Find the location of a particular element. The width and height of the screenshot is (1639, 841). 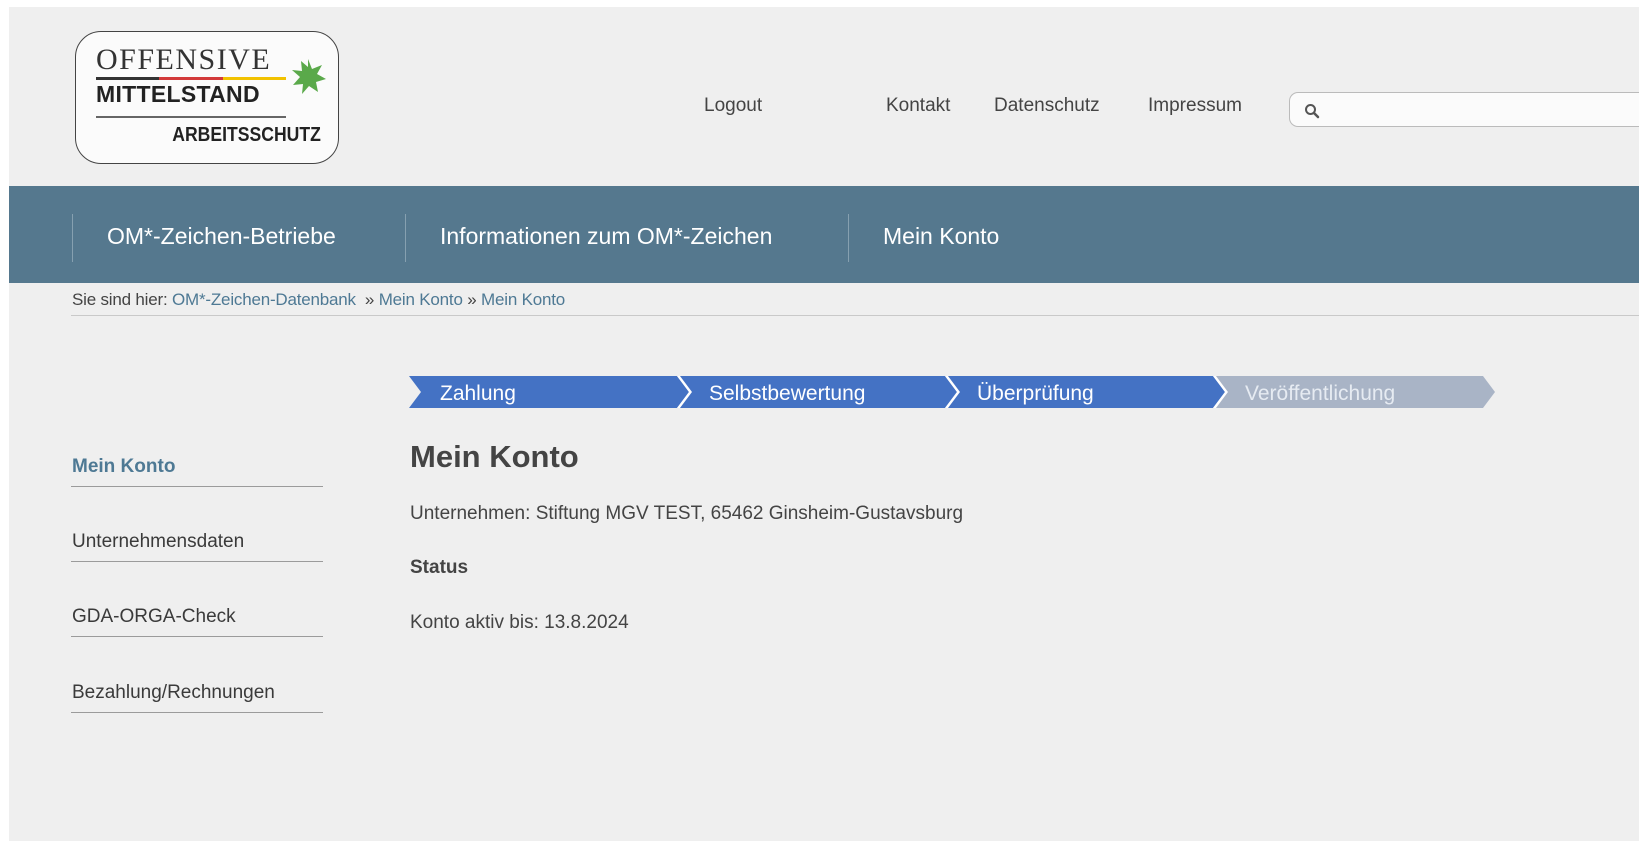

breadcrumb-item-datenbank: OM*-Zeichen-Datenbank is located at coordinates (264, 299).